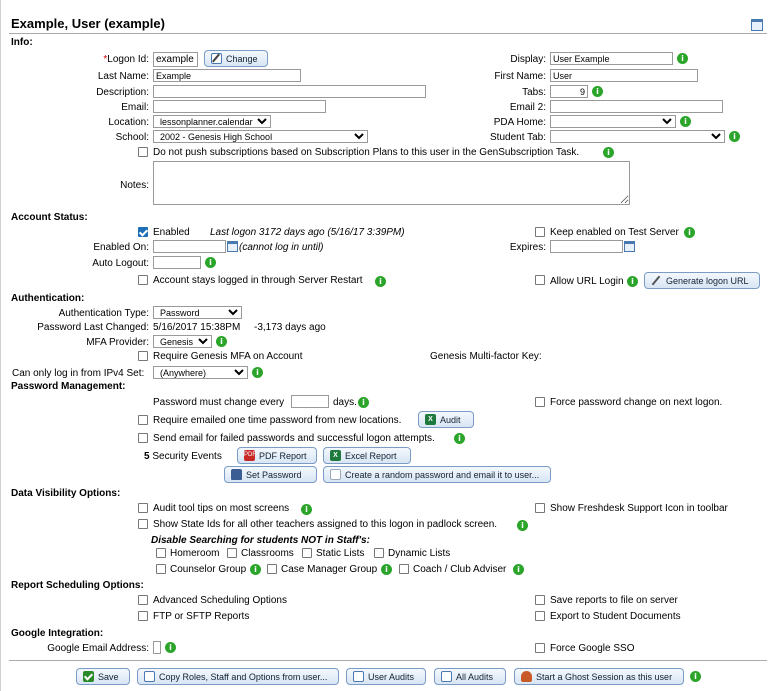 The width and height of the screenshot is (773, 691). Describe the element at coordinates (197, 312) in the screenshot. I see `auth-type-select: Password` at that location.